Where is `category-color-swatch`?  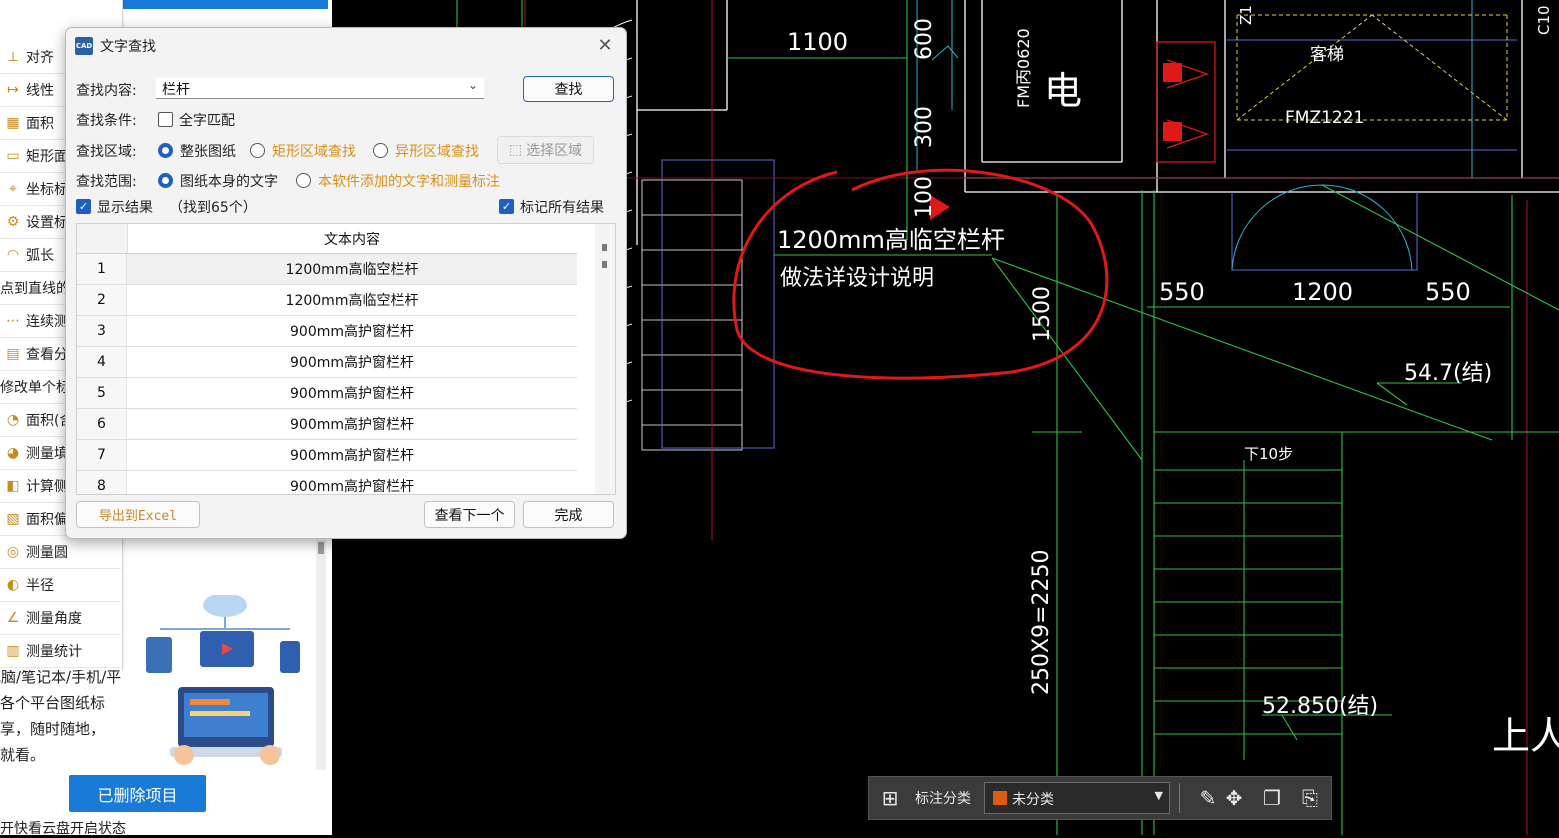 category-color-swatch is located at coordinates (1000, 798).